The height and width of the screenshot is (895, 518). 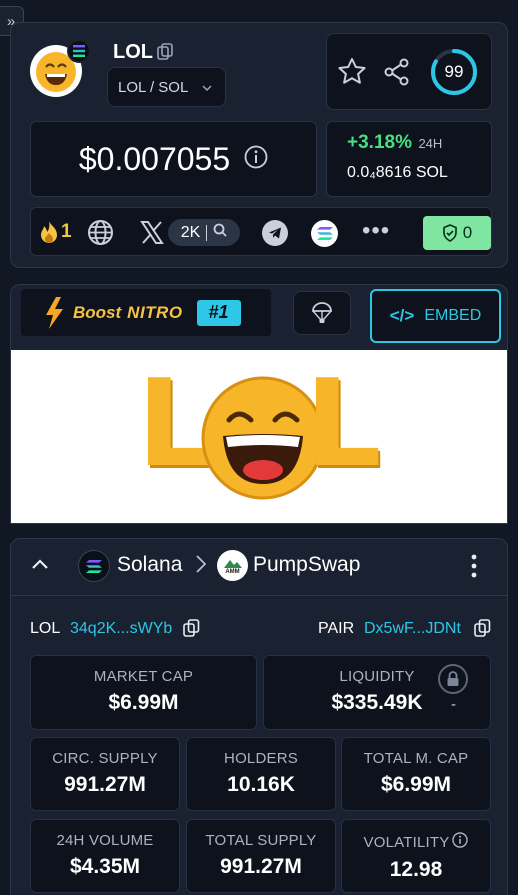 What do you see at coordinates (324, 233) in the screenshot?
I see `solana-icon` at bounding box center [324, 233].